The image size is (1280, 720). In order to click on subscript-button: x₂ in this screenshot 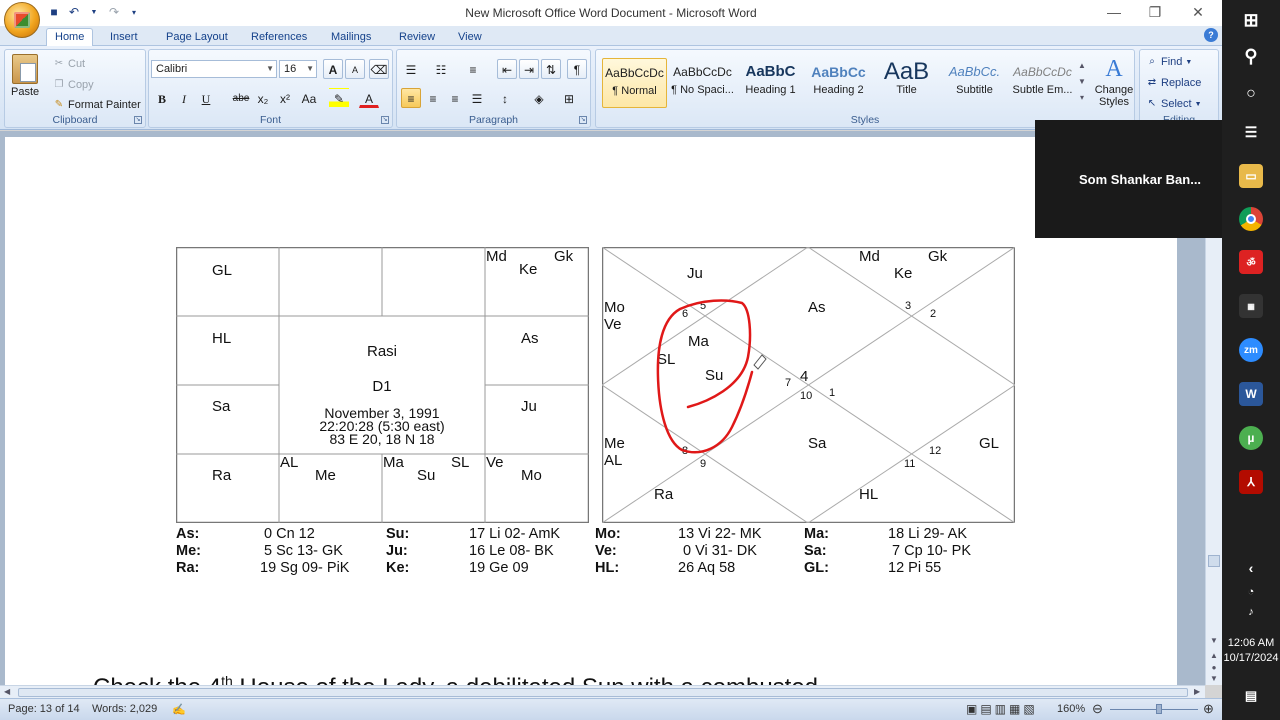, I will do `click(263, 98)`.